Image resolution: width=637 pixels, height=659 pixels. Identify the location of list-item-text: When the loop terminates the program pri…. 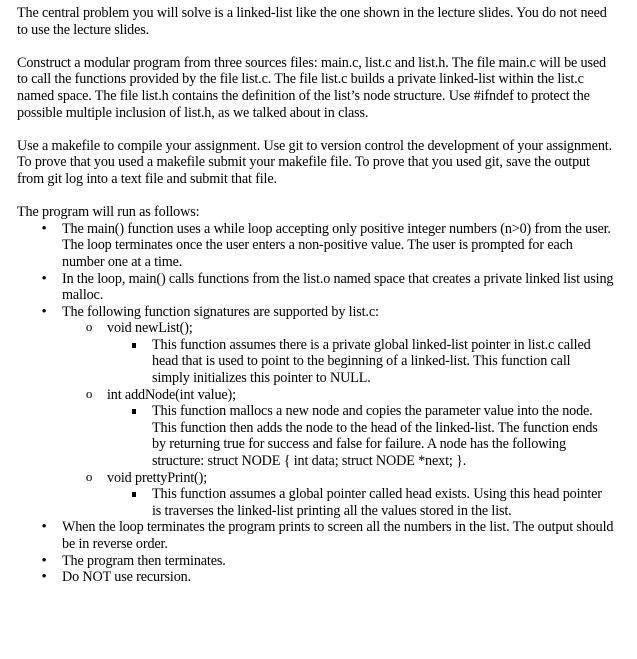
(338, 535).